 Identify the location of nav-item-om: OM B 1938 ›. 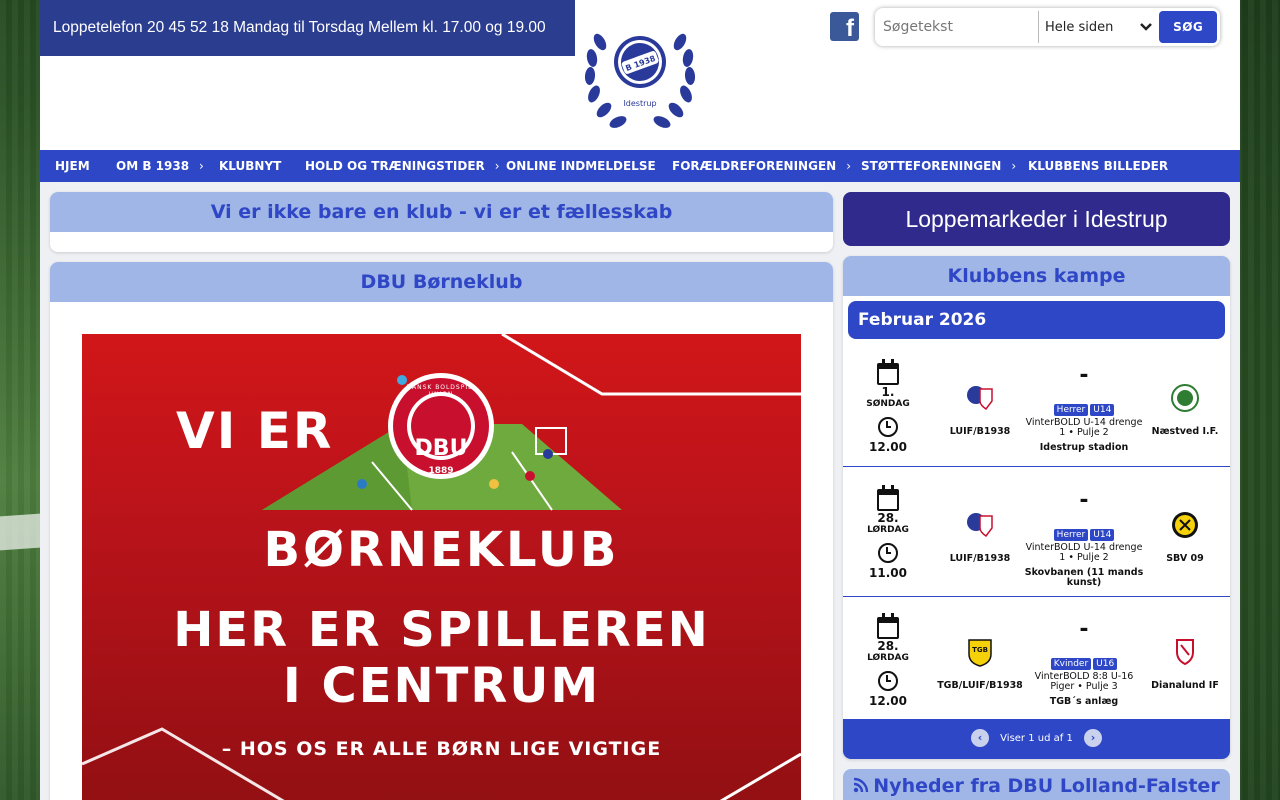
(160, 166).